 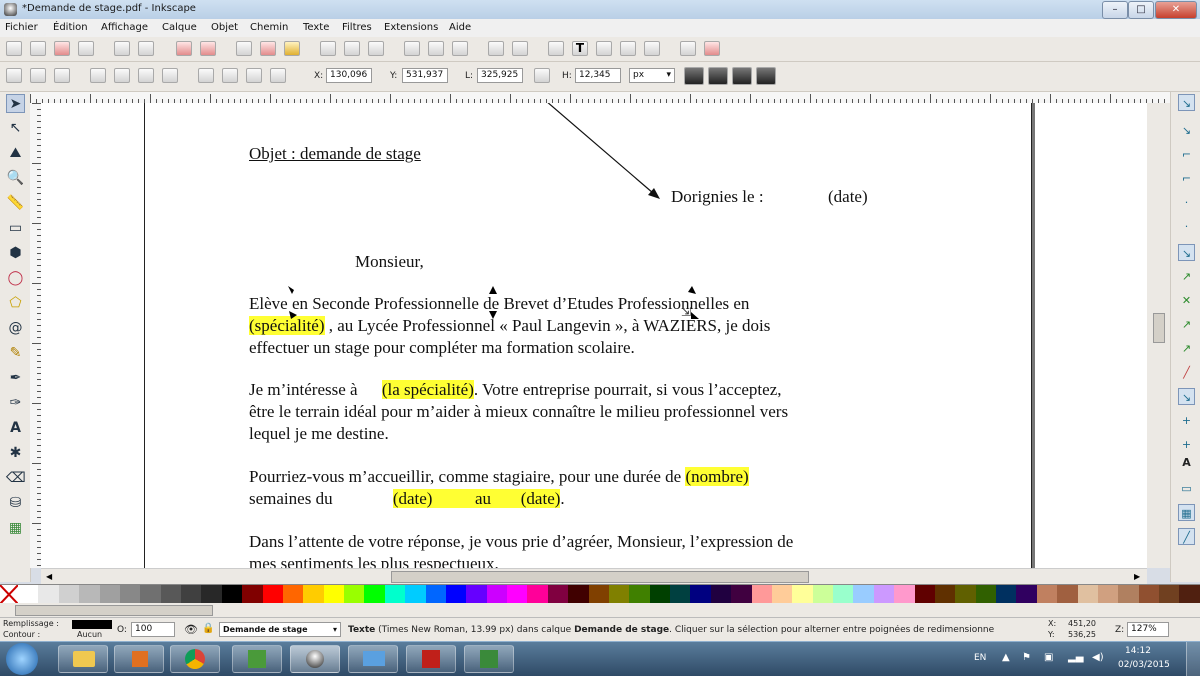 I want to click on selector-tool-icon: ➤, so click(x=15, y=103).